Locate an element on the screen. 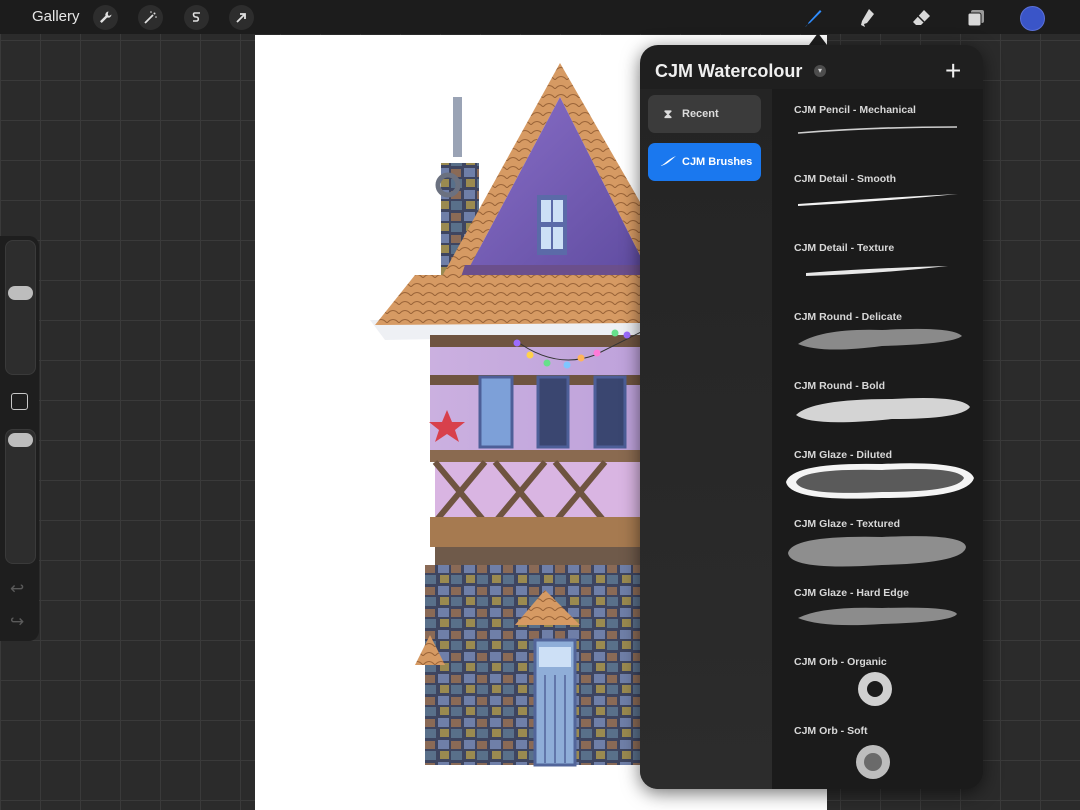 The width and height of the screenshot is (1080, 810). brush-size-thumb is located at coordinates (20, 293).